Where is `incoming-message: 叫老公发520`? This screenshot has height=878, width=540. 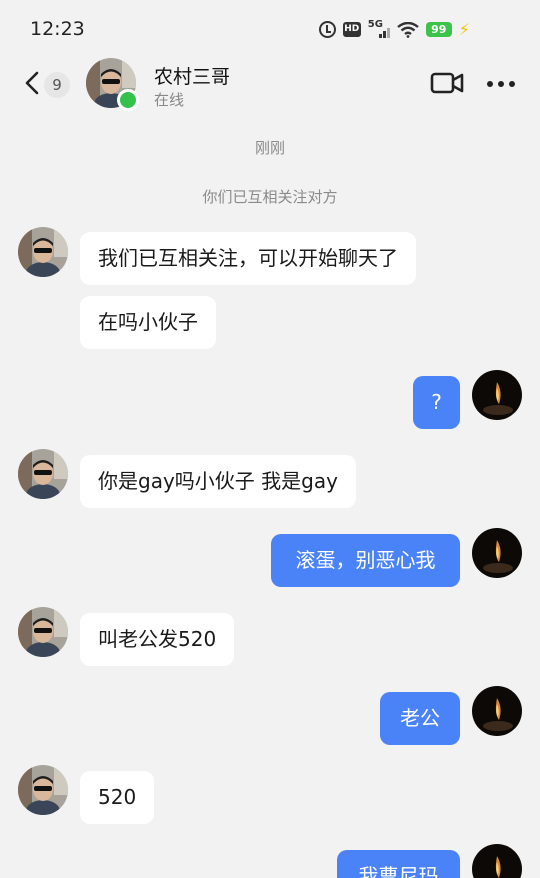
incoming-message: 叫老公发520 is located at coordinates (157, 639).